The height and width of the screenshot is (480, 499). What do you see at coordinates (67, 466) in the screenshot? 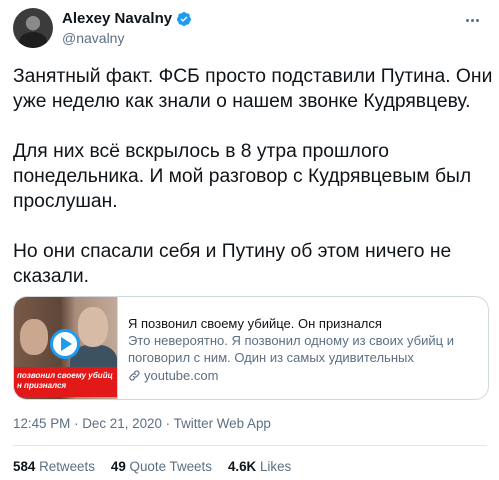
I see `retweets-label: Retweets` at bounding box center [67, 466].